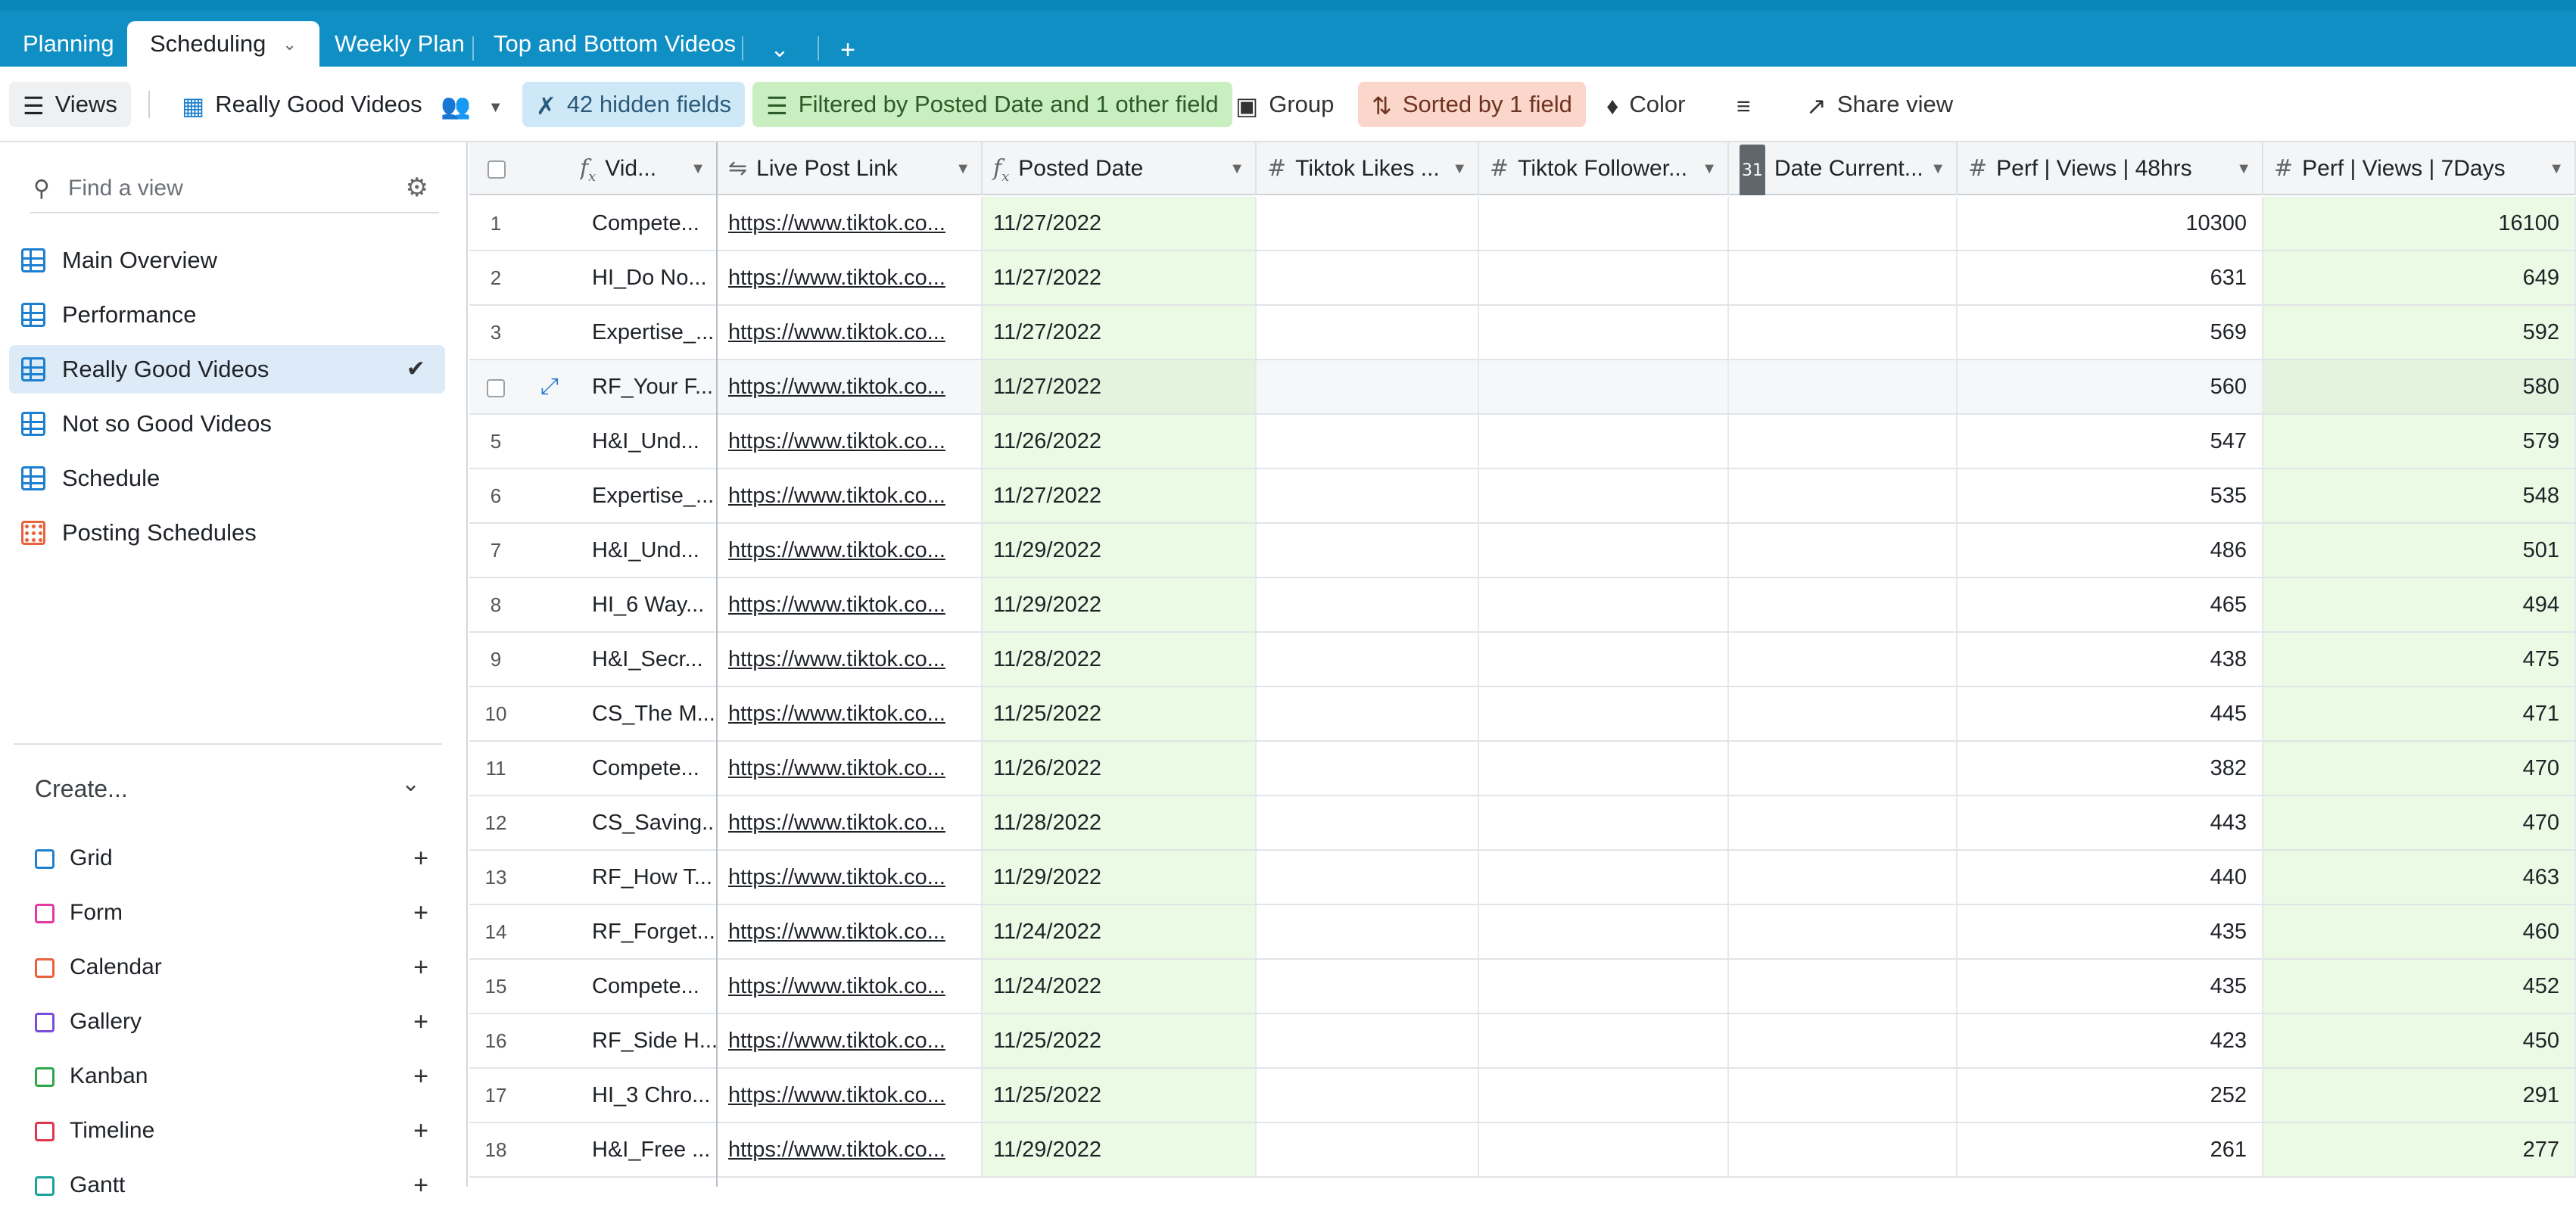  What do you see at coordinates (1604, 168) in the screenshot?
I see `column-header-tiktok-followers: # Tiktok Follower... ▼` at bounding box center [1604, 168].